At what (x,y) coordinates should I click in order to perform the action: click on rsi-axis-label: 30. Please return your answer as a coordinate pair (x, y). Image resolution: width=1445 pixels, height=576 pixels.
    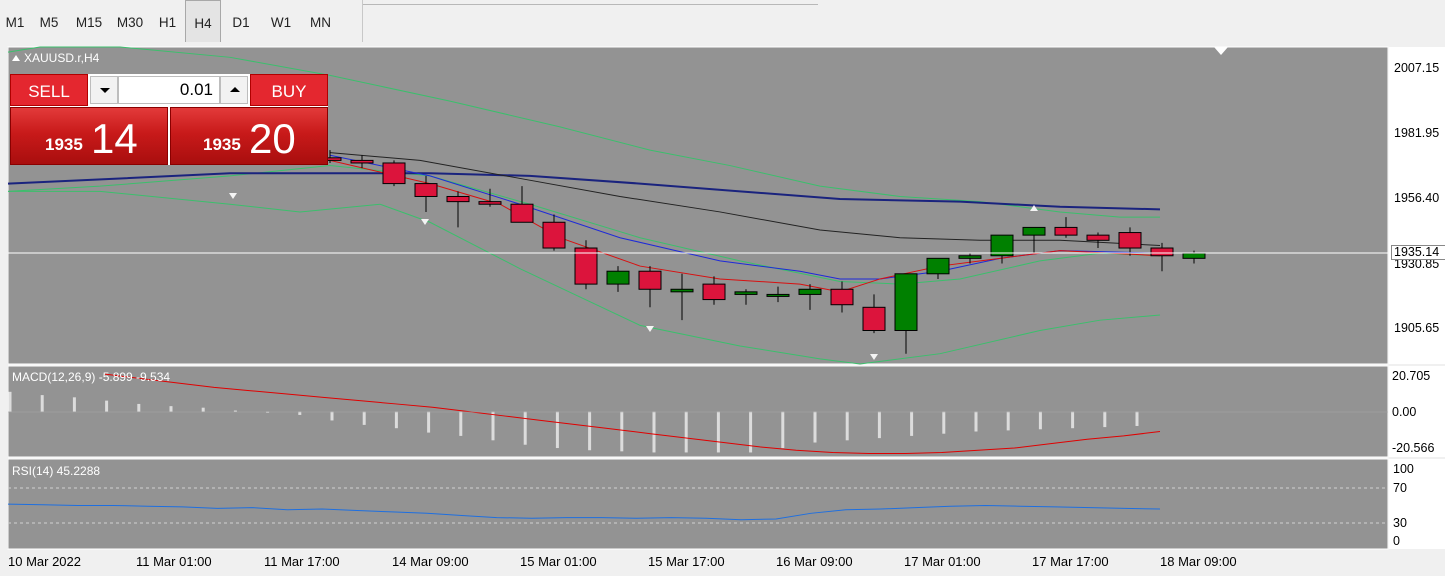
    Looking at the image, I should click on (1400, 523).